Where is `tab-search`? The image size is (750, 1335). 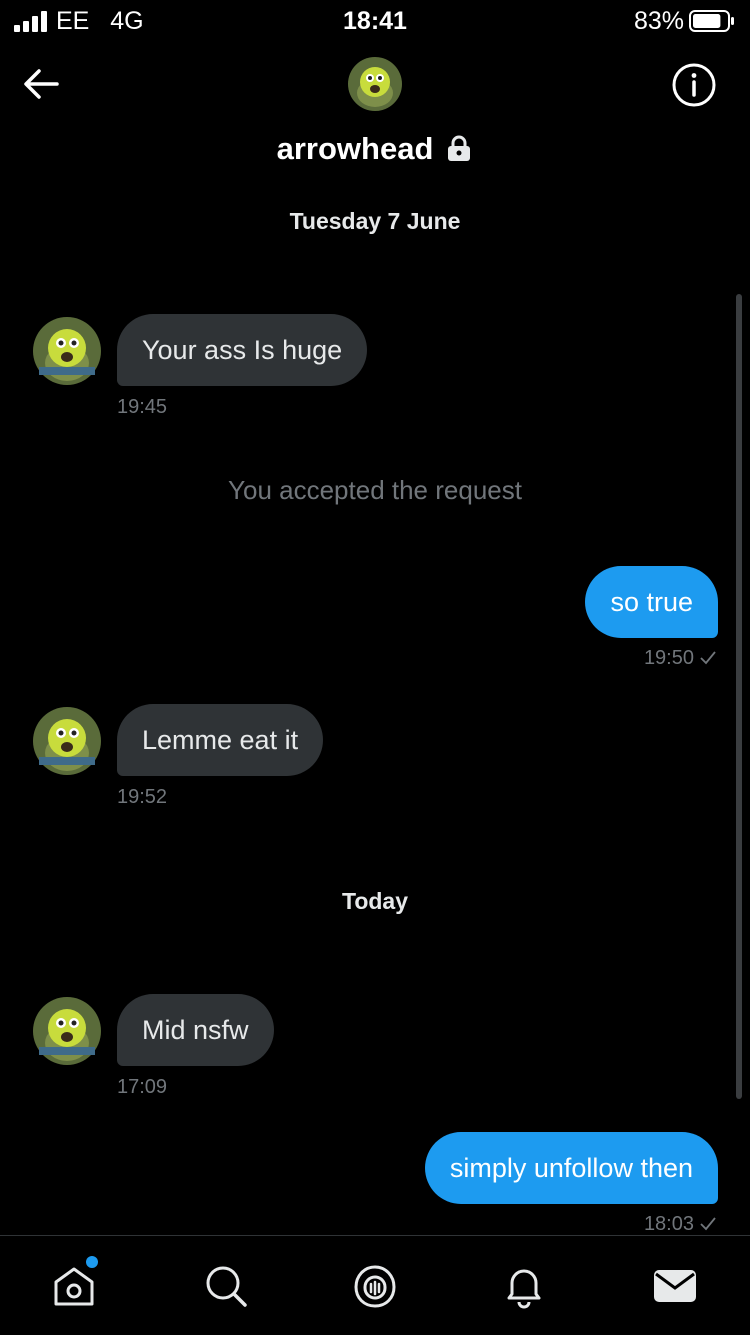
tab-search is located at coordinates (226, 1286).